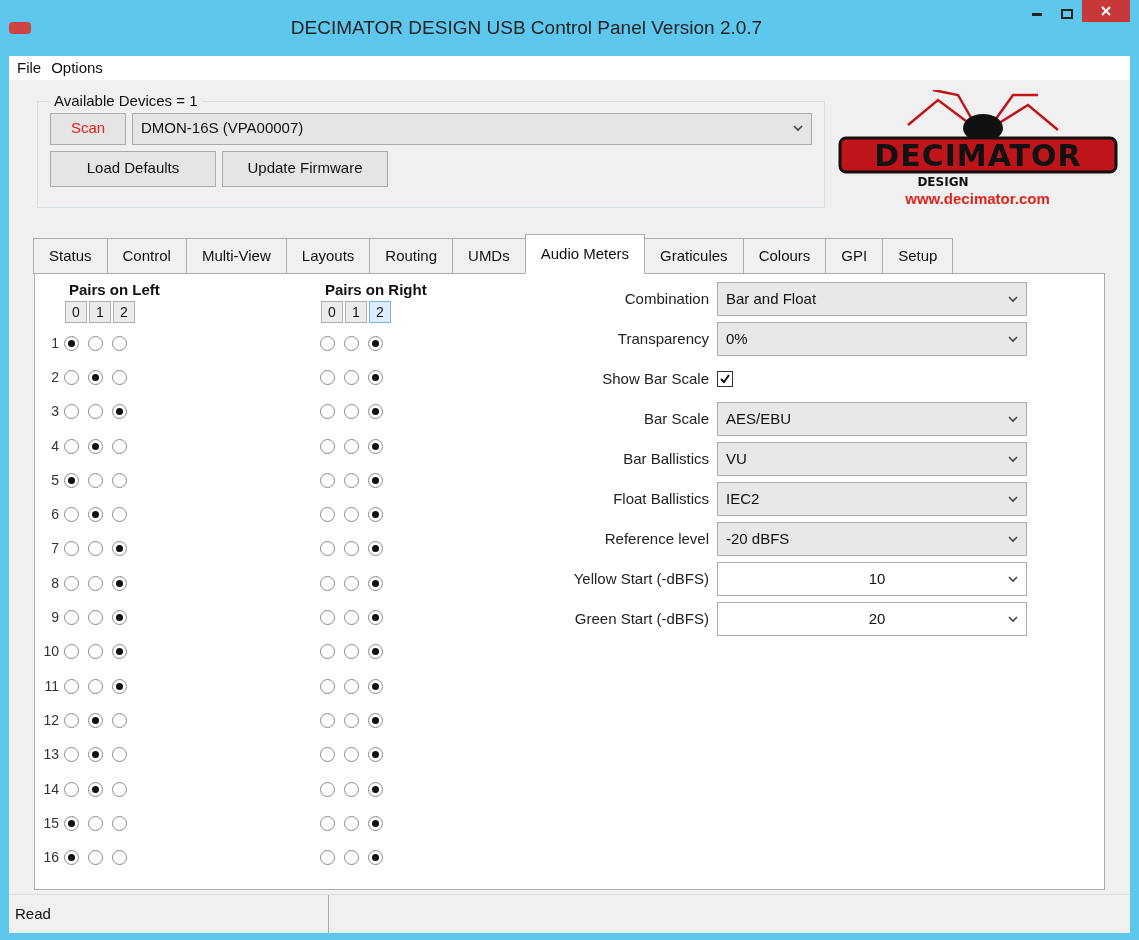  What do you see at coordinates (872, 419) in the screenshot?
I see `dropdown: AES/EBU` at bounding box center [872, 419].